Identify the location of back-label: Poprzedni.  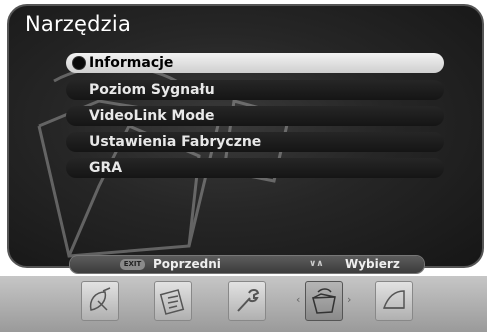
(187, 264).